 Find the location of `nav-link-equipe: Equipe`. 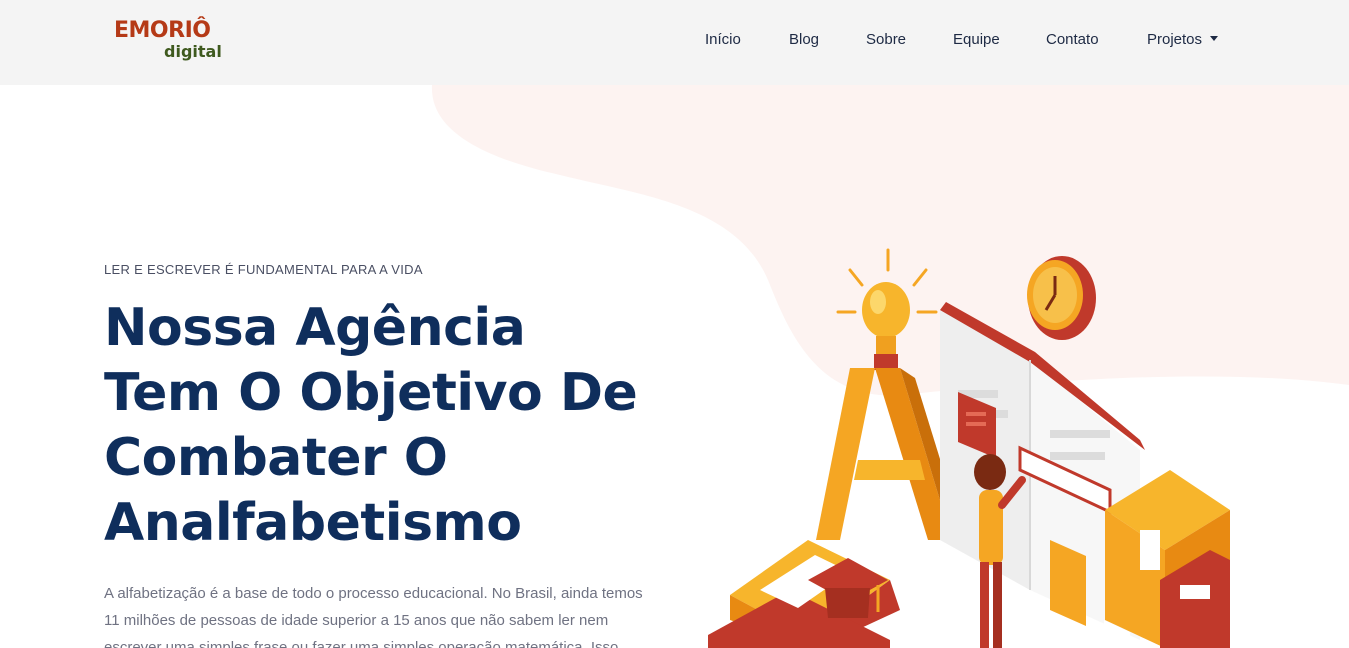

nav-link-equipe: Equipe is located at coordinates (976, 40).